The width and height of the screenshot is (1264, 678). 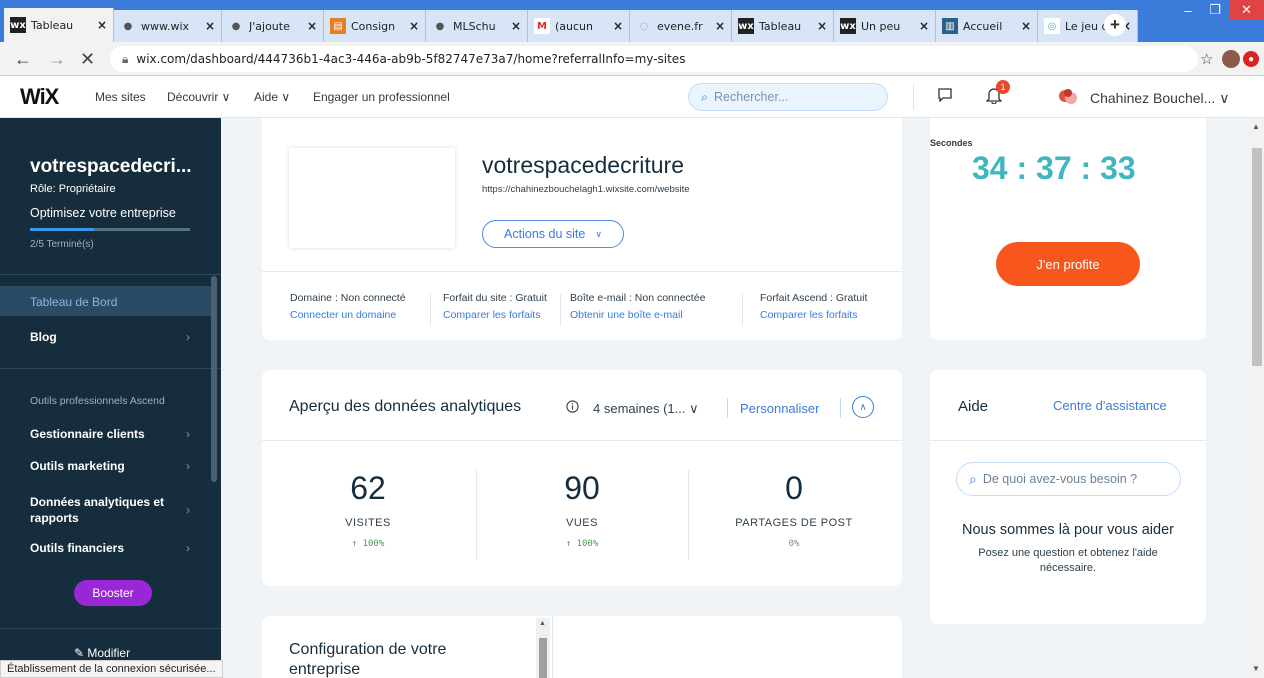 I want to click on tab-title: (aucun, so click(x=574, y=26).